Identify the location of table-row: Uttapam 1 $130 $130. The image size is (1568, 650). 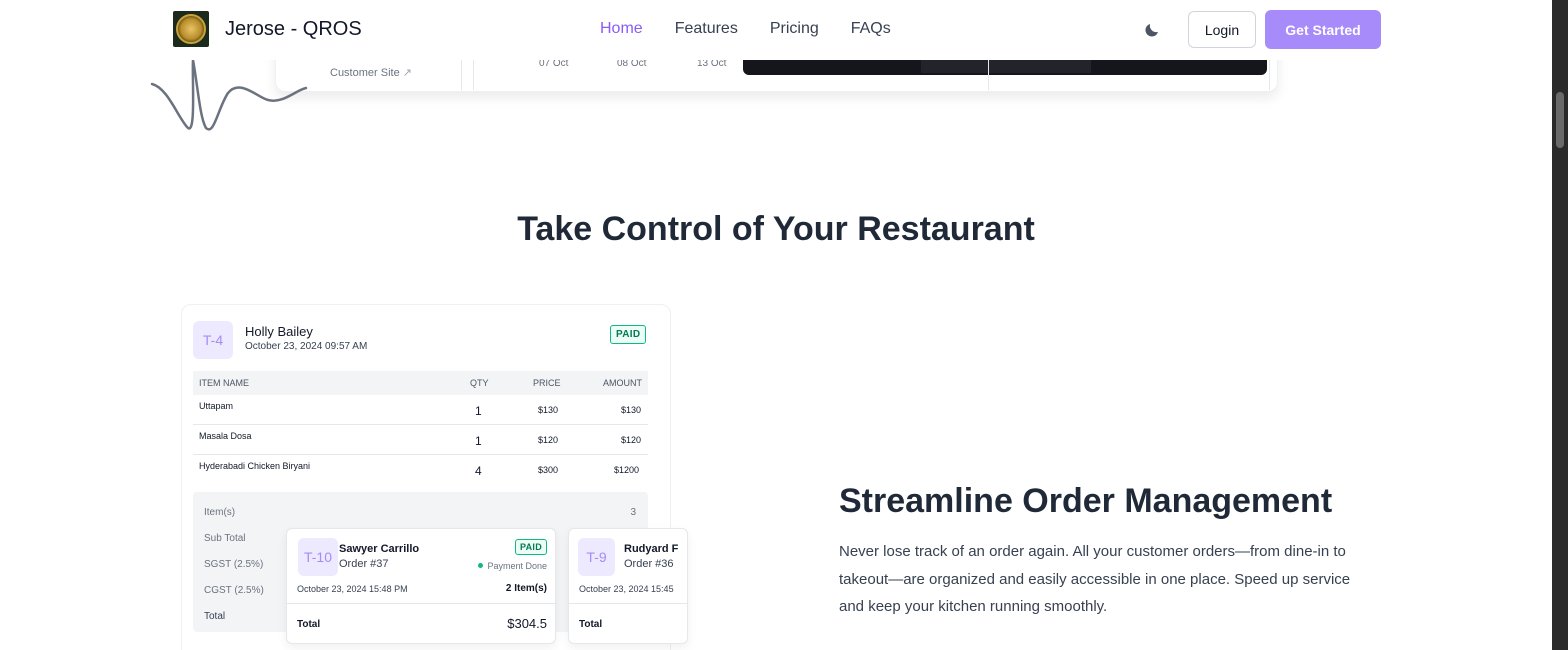
(420, 410).